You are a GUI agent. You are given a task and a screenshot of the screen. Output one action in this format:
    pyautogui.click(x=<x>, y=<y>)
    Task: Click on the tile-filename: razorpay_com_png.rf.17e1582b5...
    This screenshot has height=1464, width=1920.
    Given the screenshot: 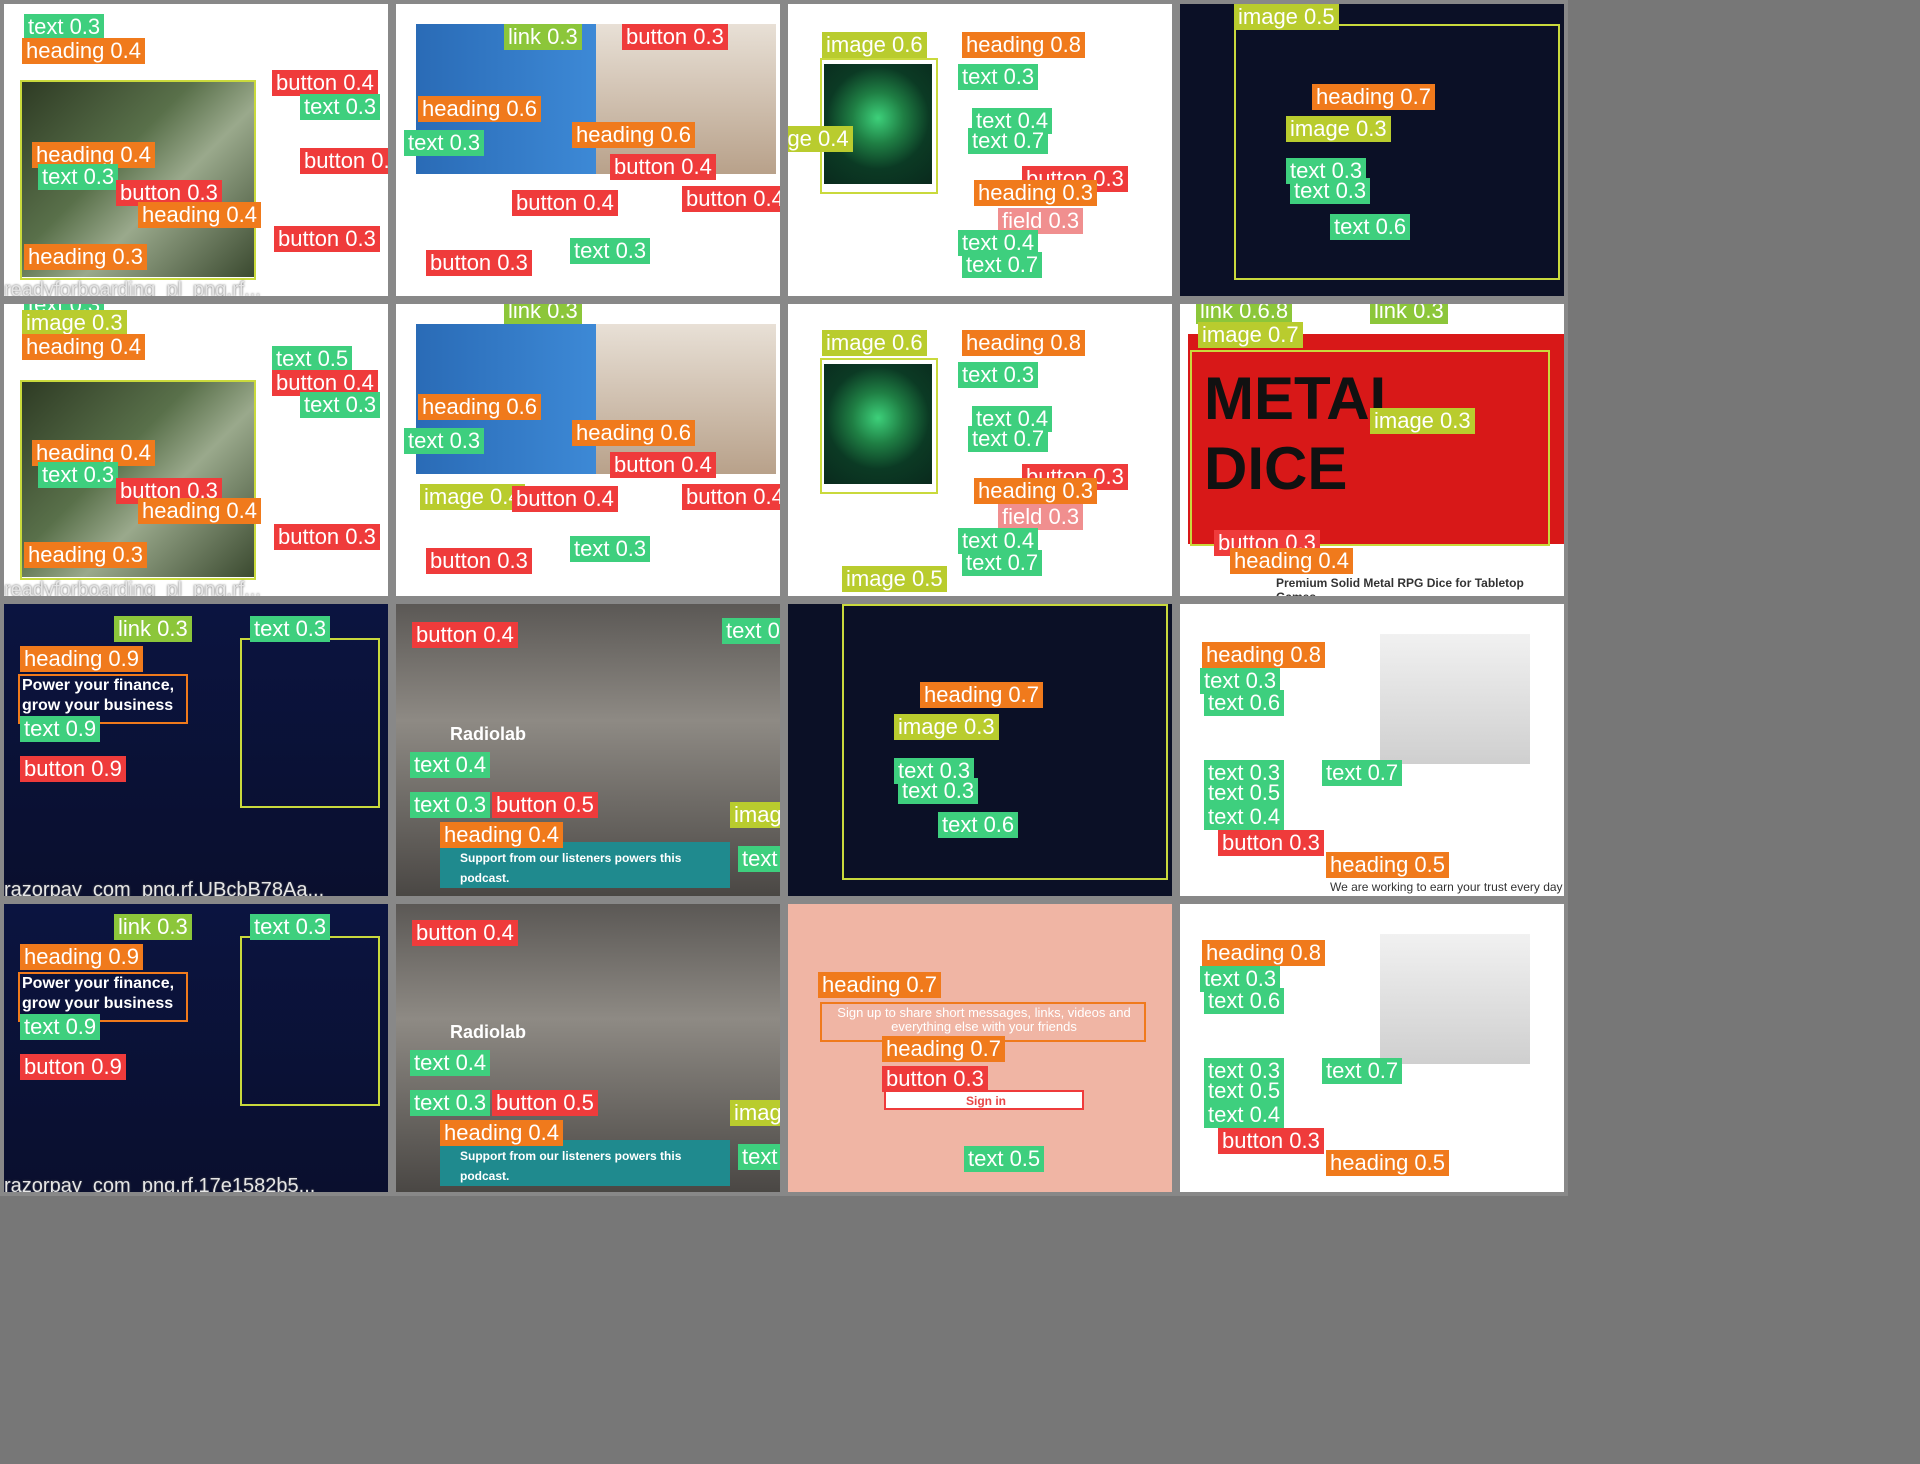 What is the action you would take?
    pyautogui.click(x=160, y=1185)
    